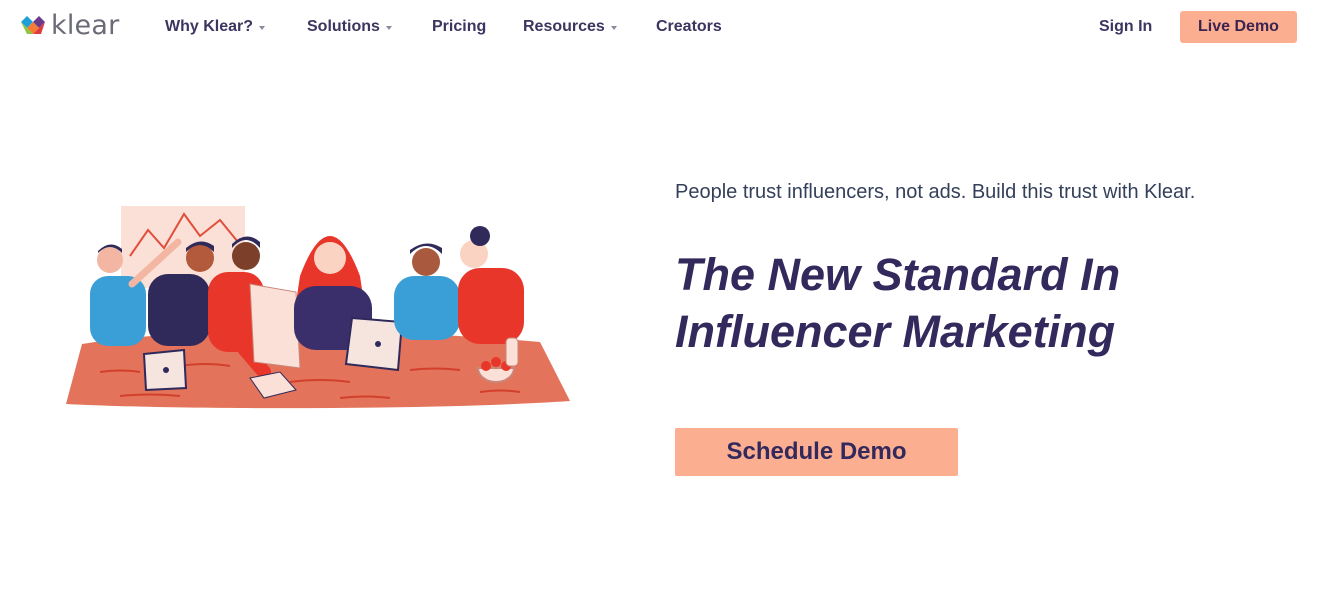  I want to click on nav-why-klear: Why Klear?, so click(215, 27).